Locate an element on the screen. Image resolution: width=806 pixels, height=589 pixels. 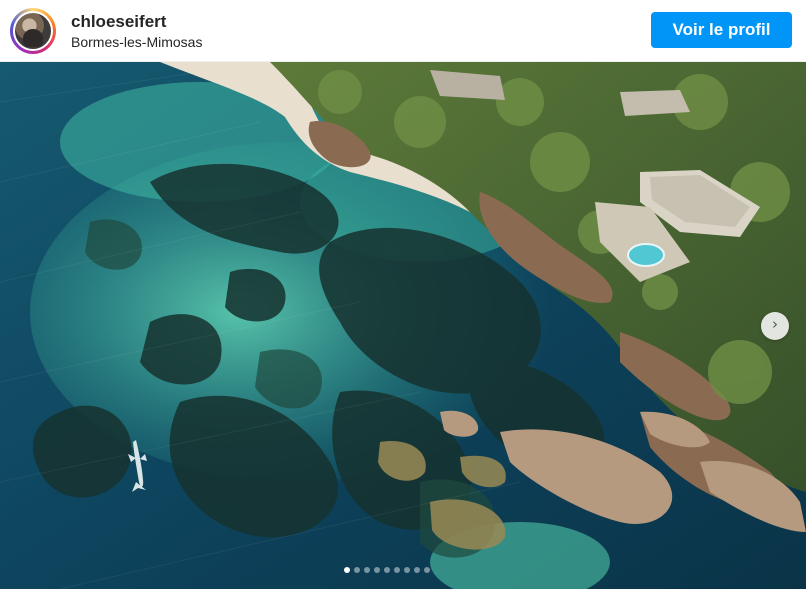
carousel-indicator is located at coordinates (387, 572).